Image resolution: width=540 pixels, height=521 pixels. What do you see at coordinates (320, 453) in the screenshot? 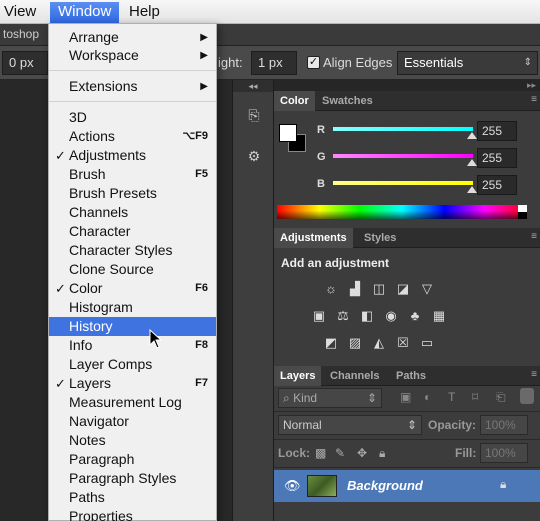
I see `lock-transparency-icon: ▩` at bounding box center [320, 453].